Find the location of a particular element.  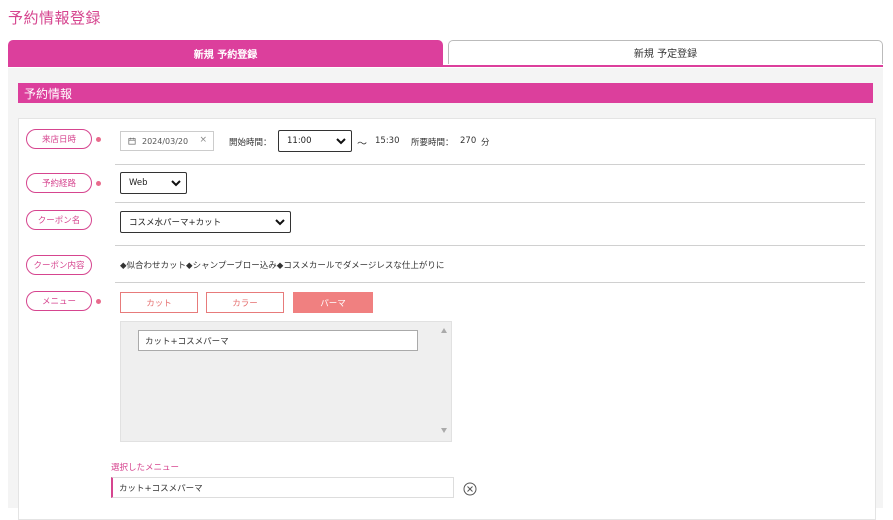

selected-menu-label: 選択したメニュー is located at coordinates (145, 468).